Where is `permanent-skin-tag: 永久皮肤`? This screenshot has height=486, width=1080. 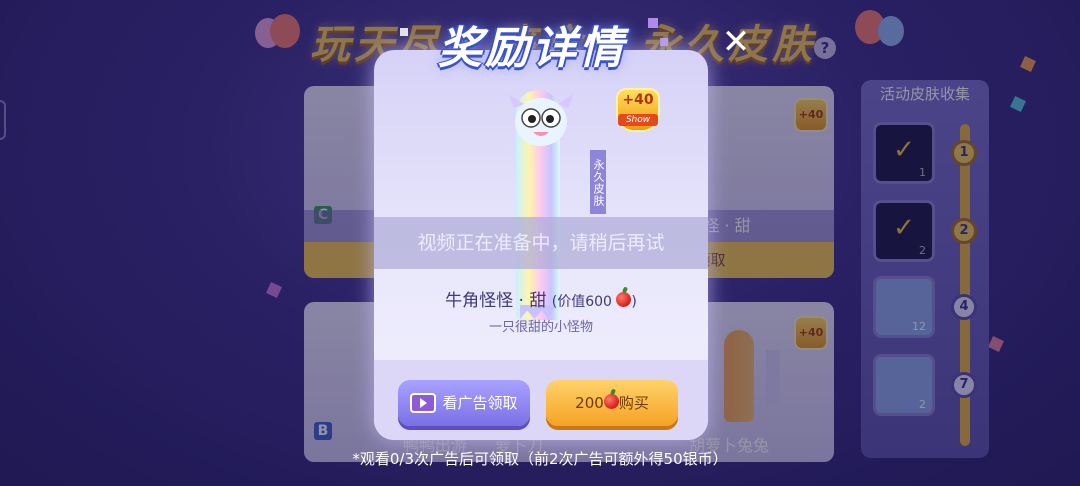 permanent-skin-tag: 永久皮肤 is located at coordinates (598, 182).